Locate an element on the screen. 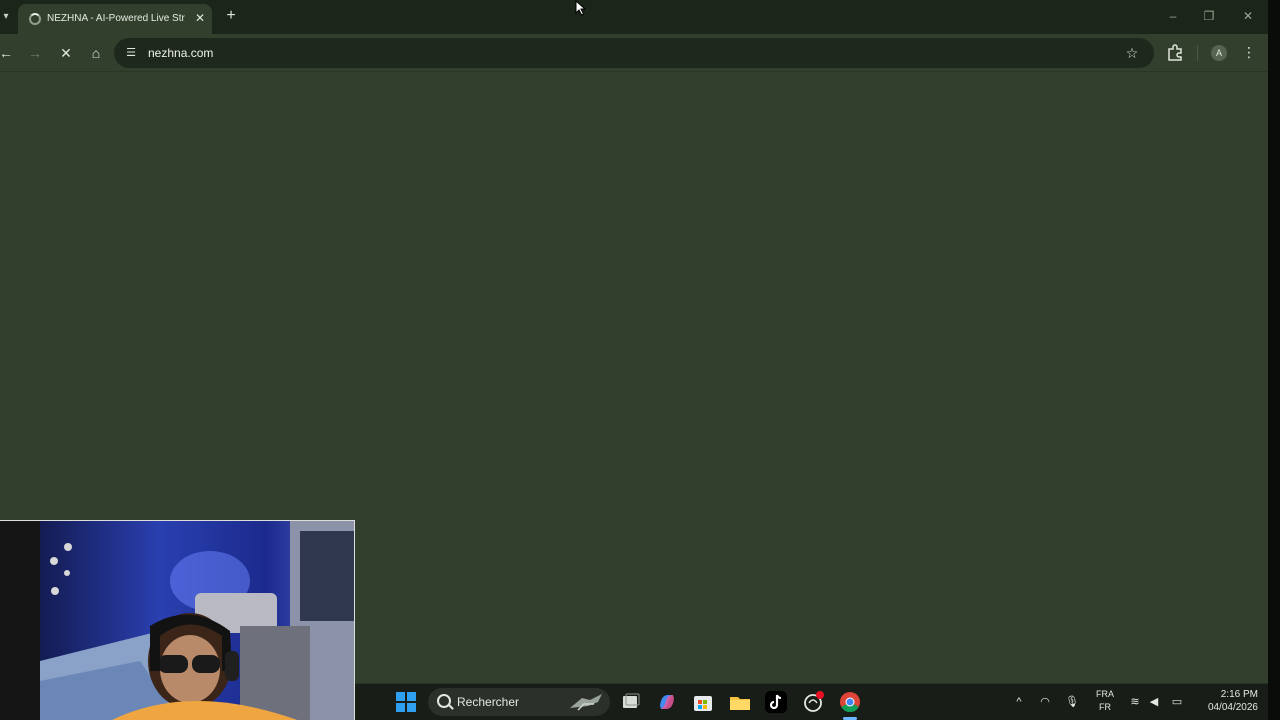  language-indicator: FRA FR is located at coordinates (1105, 701).